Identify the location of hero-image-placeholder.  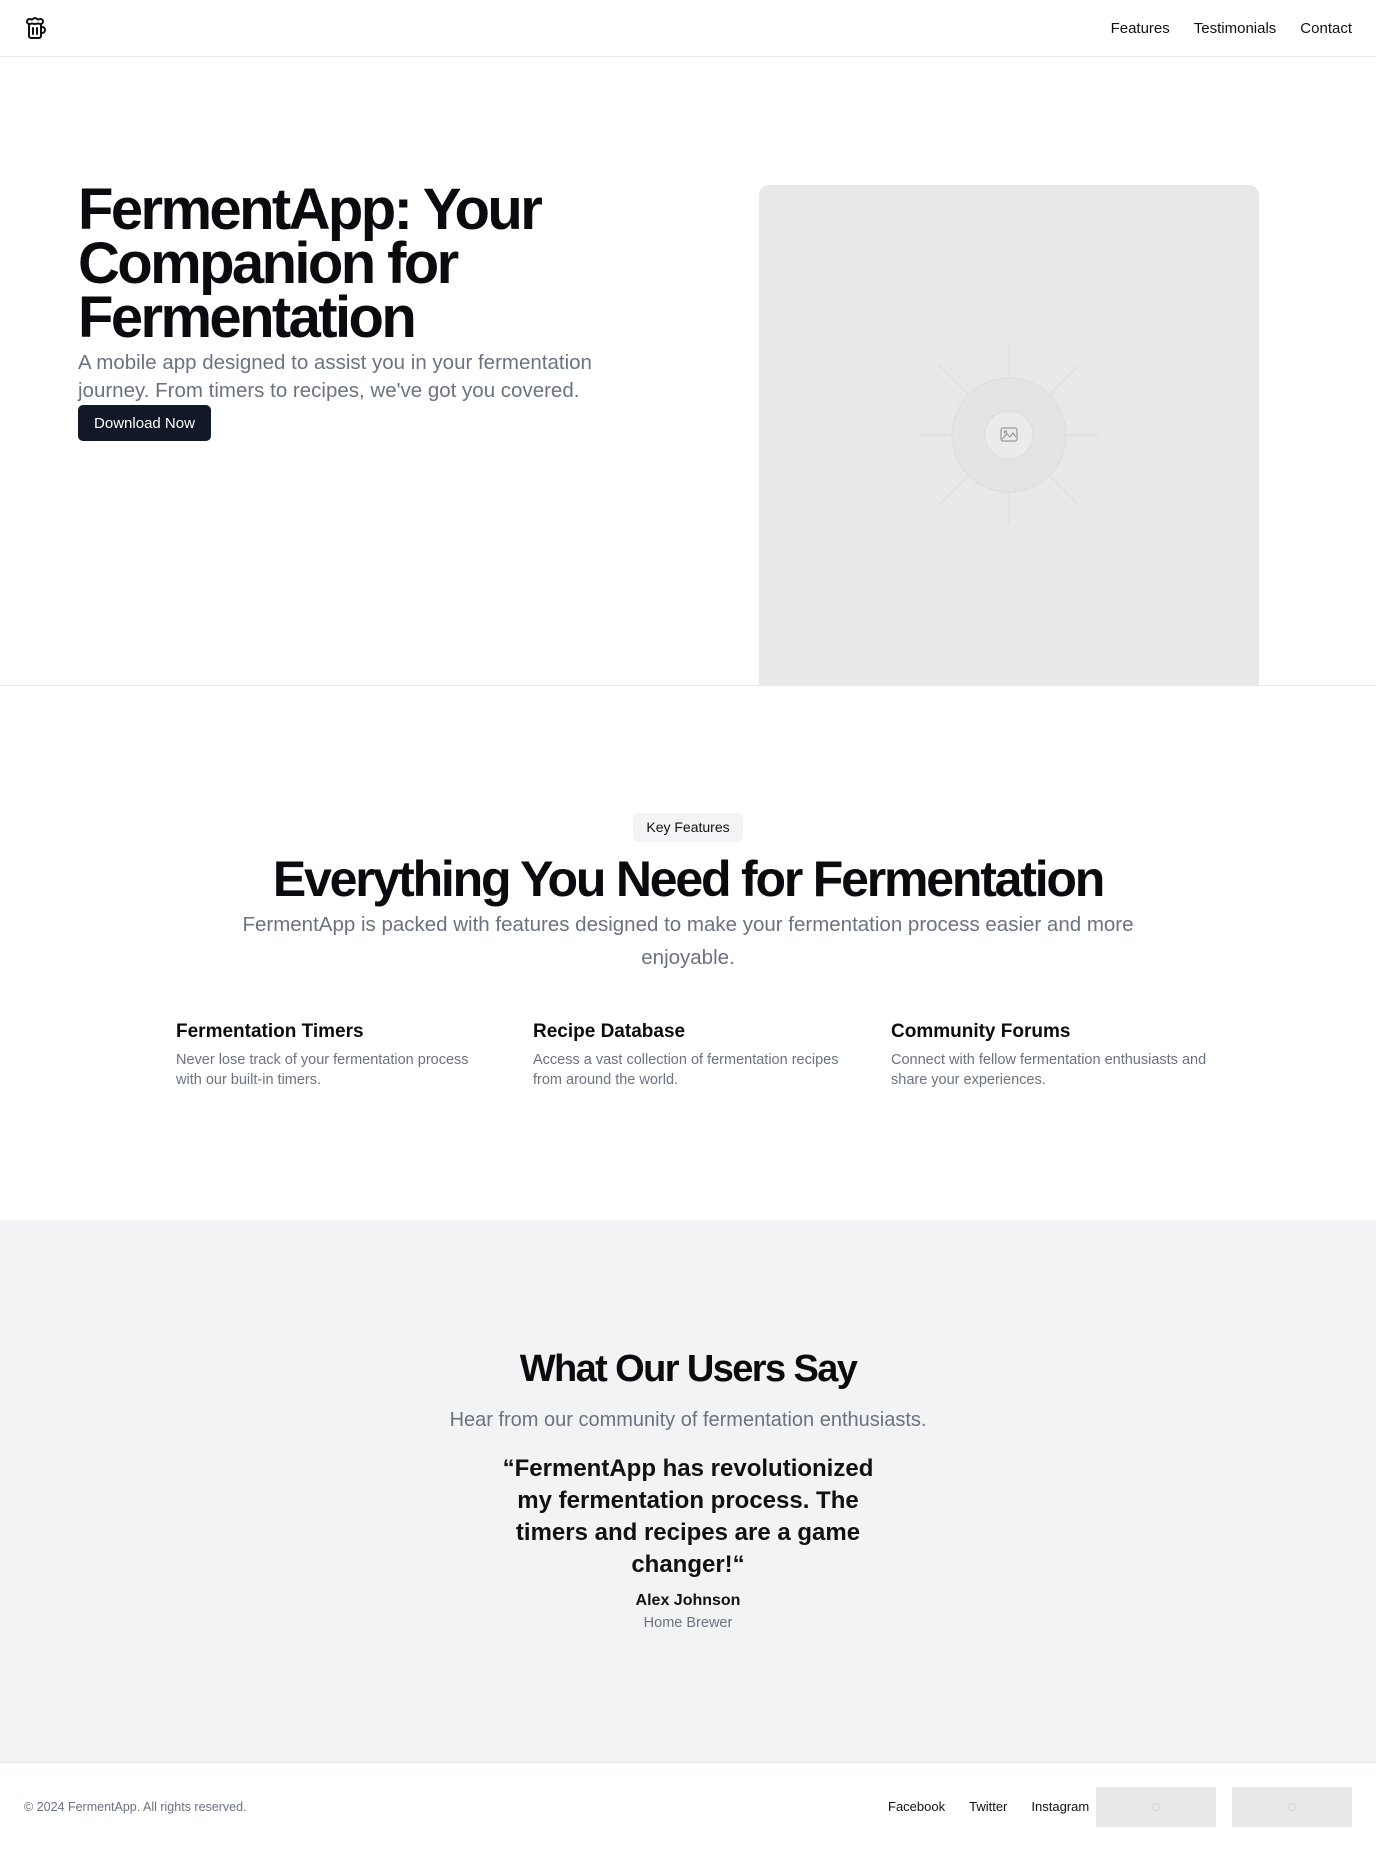
(1009, 435).